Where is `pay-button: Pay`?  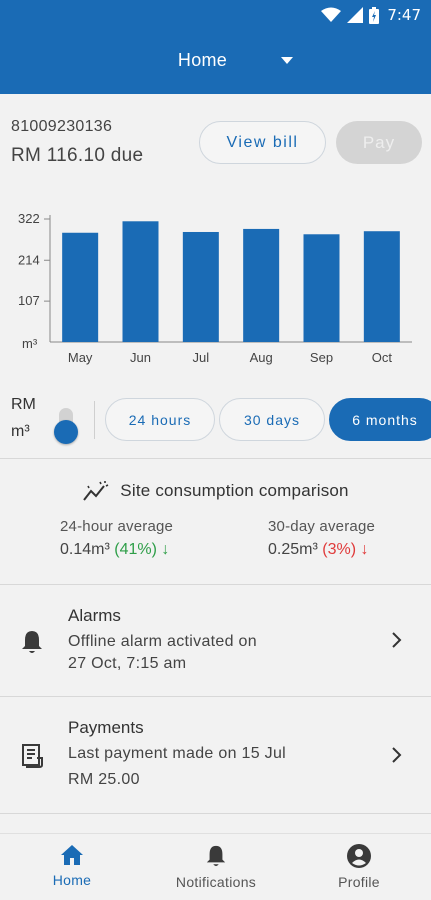
pay-button: Pay is located at coordinates (379, 142).